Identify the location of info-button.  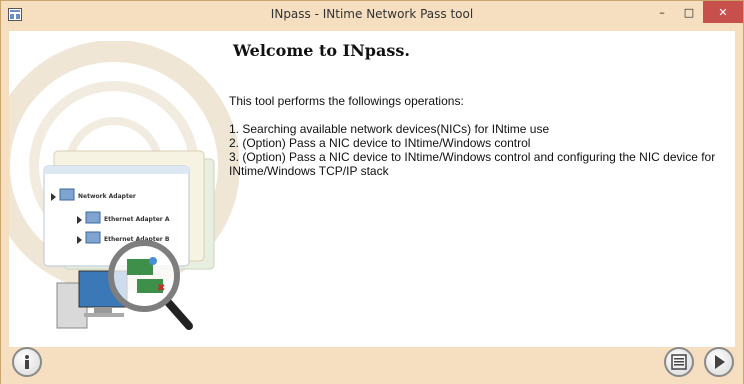
(27, 362).